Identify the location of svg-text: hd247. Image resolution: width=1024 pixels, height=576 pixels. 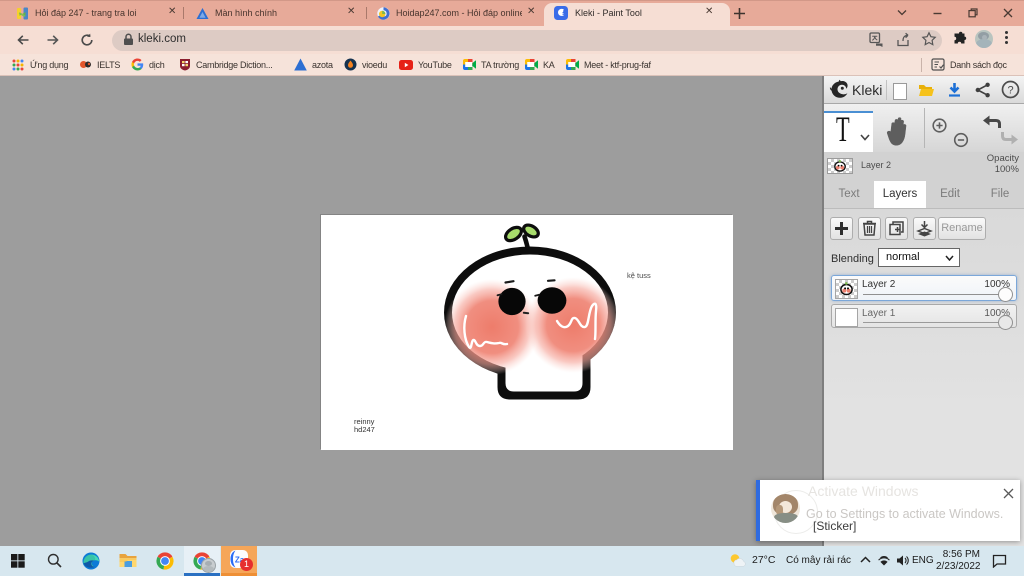
(364, 429).